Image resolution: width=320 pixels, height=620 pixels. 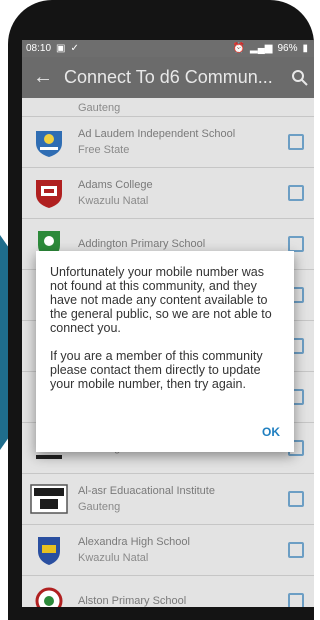 What do you see at coordinates (132, 601) in the screenshot?
I see `list-item-name: Alston Primary School` at bounding box center [132, 601].